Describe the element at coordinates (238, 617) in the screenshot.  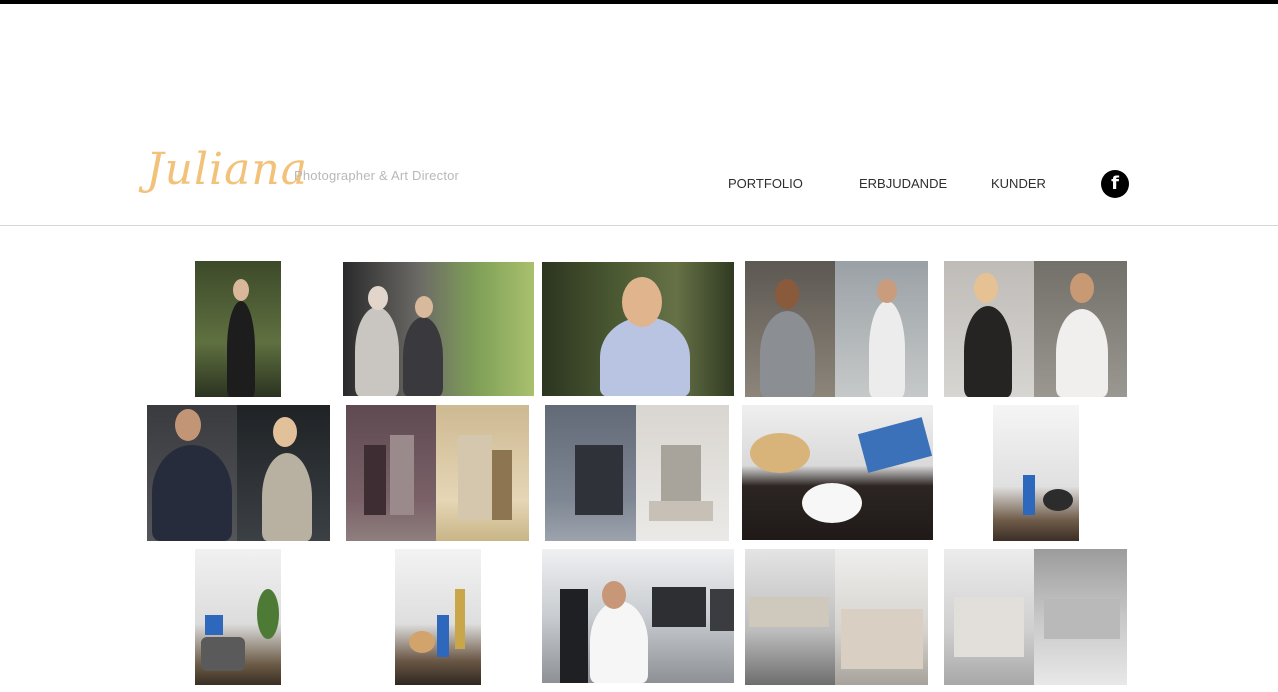
I see `photo-cooking-pot` at that location.